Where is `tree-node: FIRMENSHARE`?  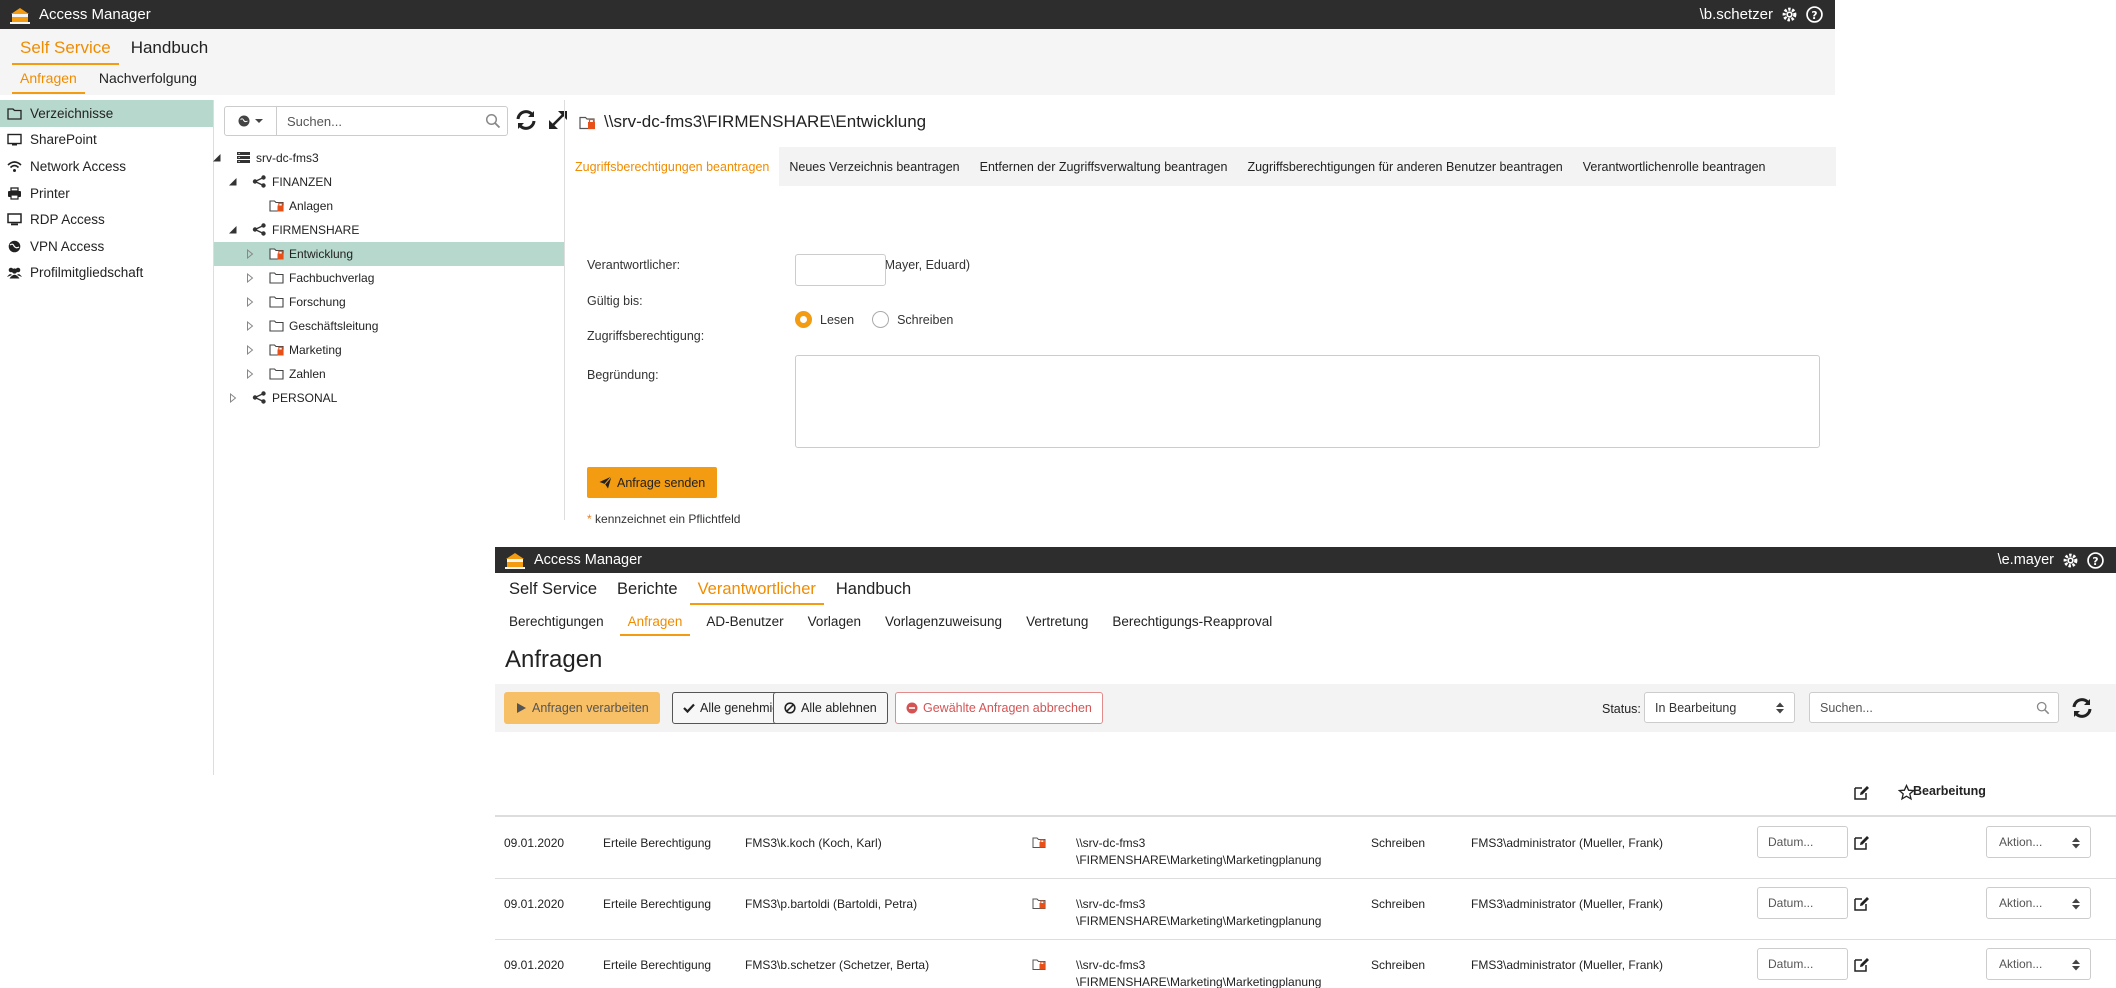 tree-node: FIRMENSHARE is located at coordinates (389, 230).